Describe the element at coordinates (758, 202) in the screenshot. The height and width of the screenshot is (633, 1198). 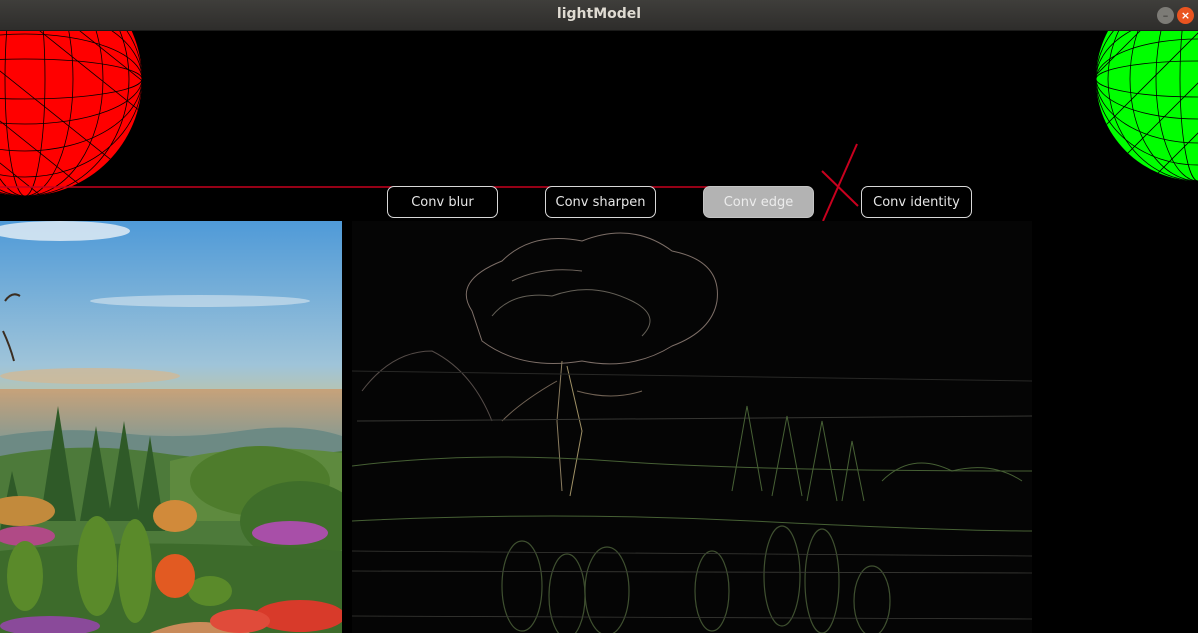
I see `conv-edge-button: Conv edge` at that location.